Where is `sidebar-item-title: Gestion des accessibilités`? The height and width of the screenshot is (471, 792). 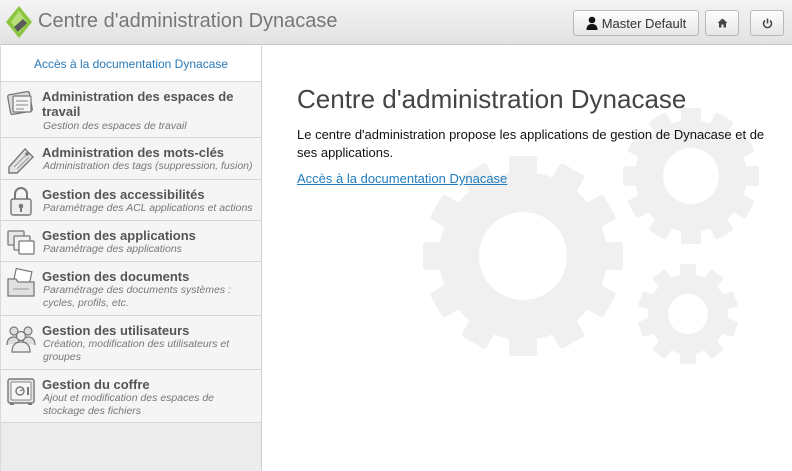
sidebar-item-title: Gestion des accessibilités is located at coordinates (123, 194).